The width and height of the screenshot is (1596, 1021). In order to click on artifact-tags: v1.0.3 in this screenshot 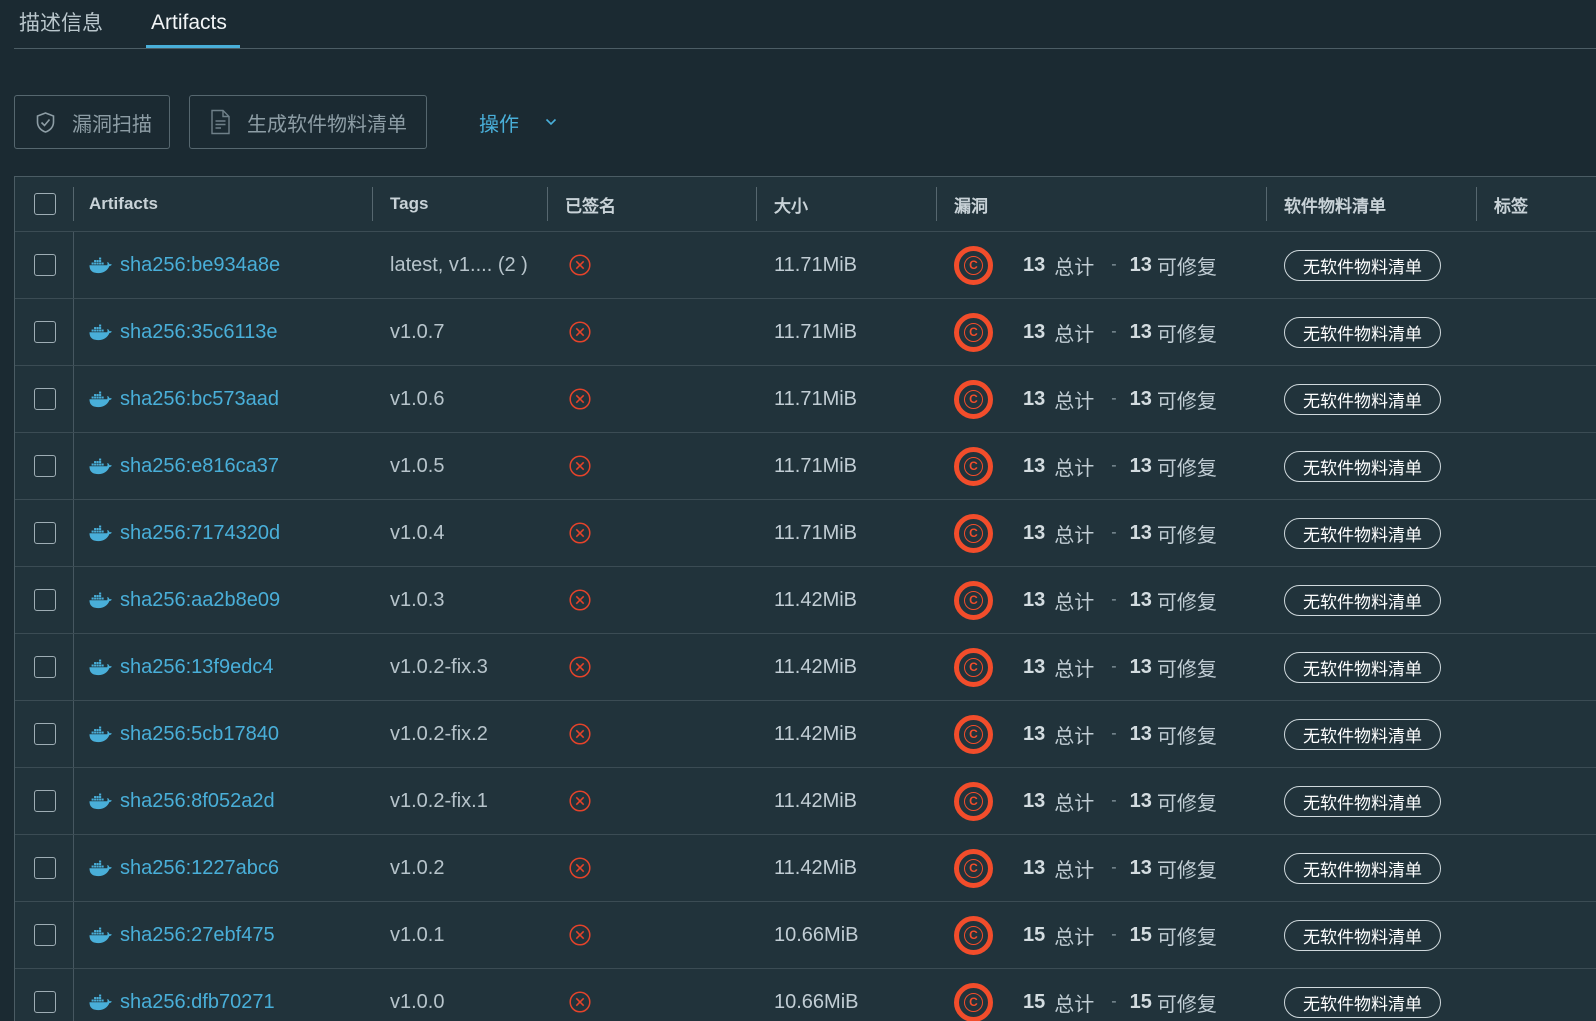, I will do `click(417, 599)`.